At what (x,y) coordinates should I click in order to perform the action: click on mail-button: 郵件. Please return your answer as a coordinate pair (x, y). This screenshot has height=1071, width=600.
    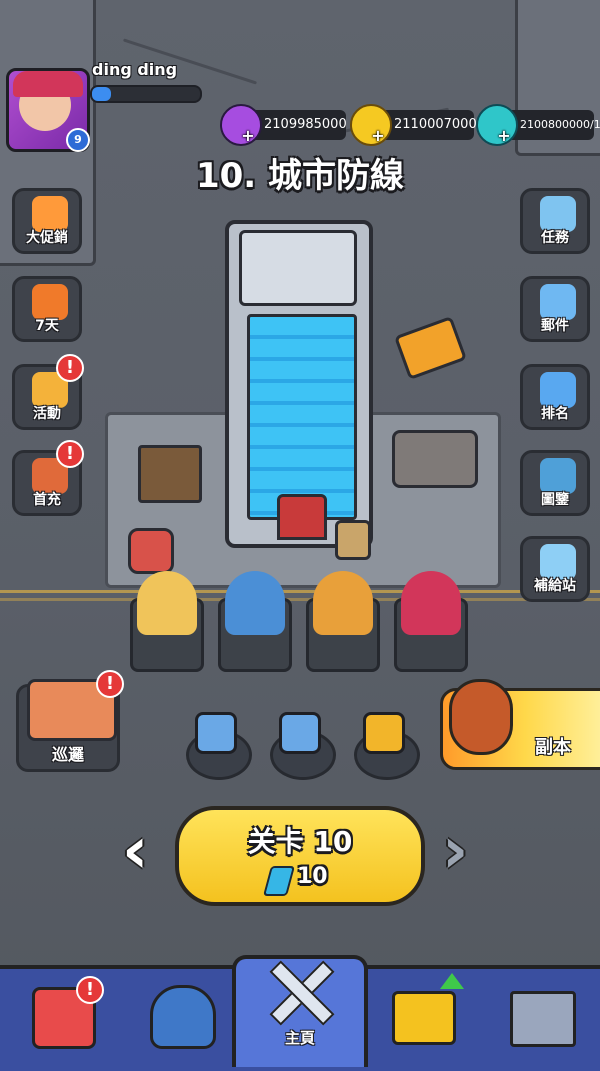
    Looking at the image, I should click on (555, 309).